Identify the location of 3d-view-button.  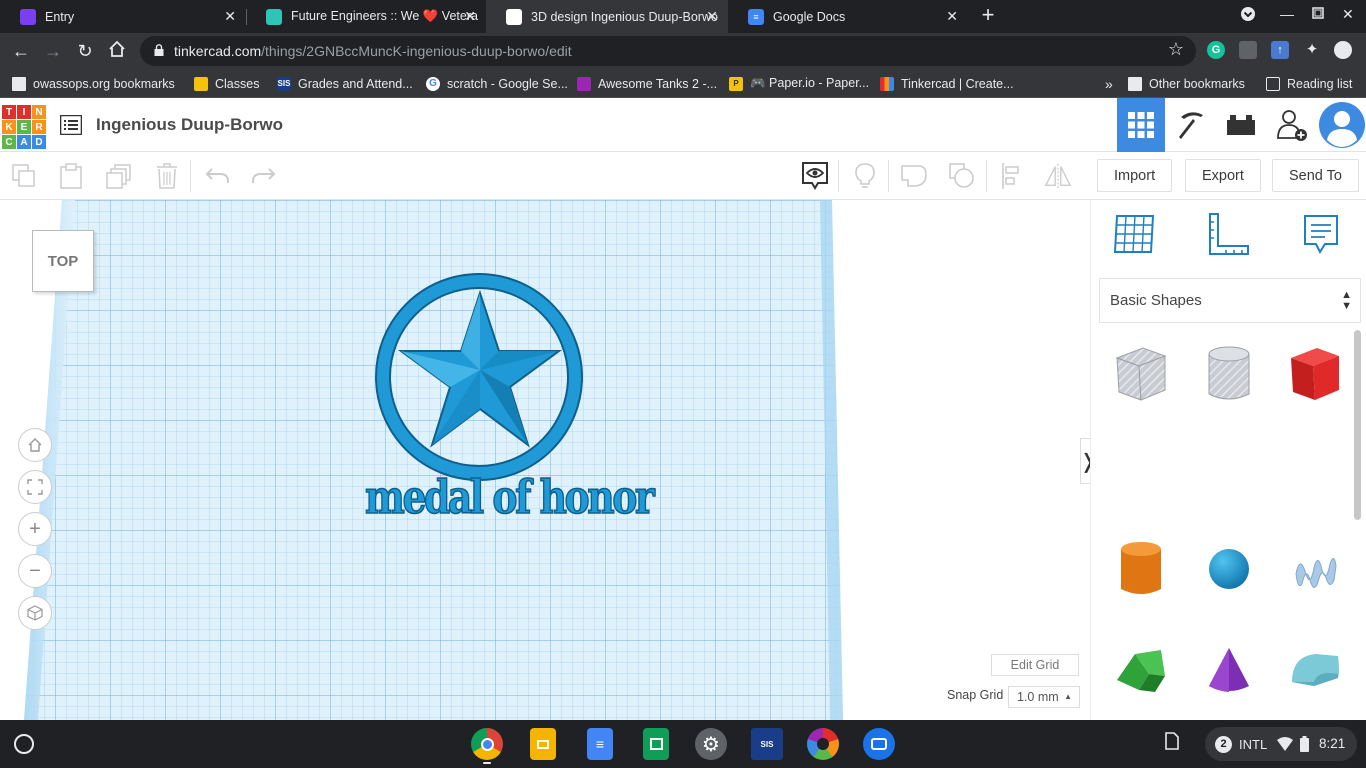
(1141, 125).